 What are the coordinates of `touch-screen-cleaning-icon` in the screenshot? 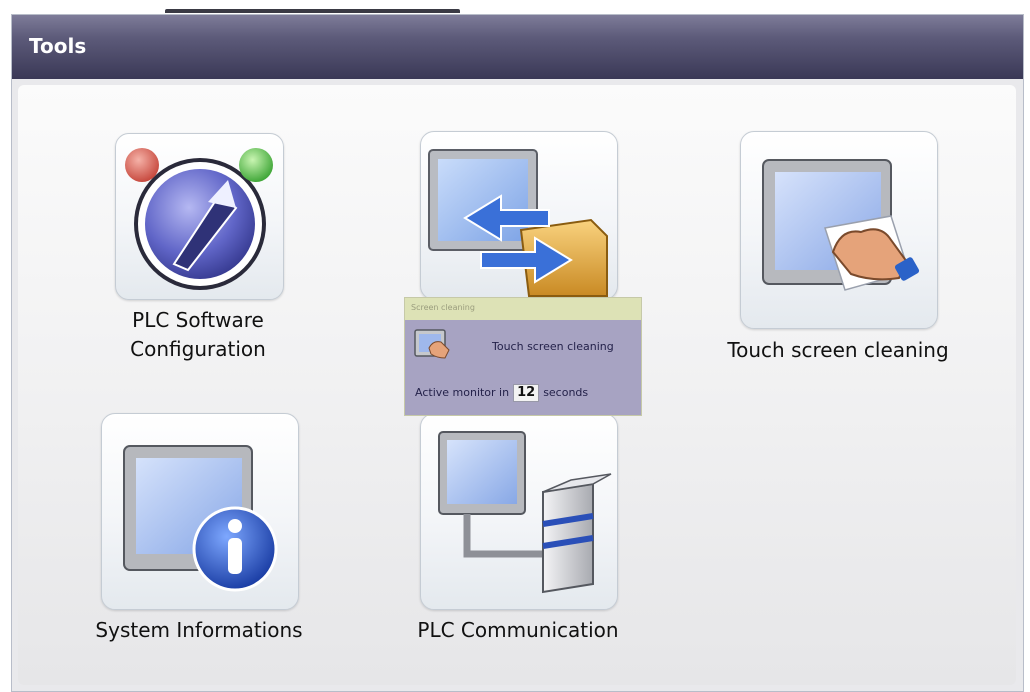 It's located at (841, 225).